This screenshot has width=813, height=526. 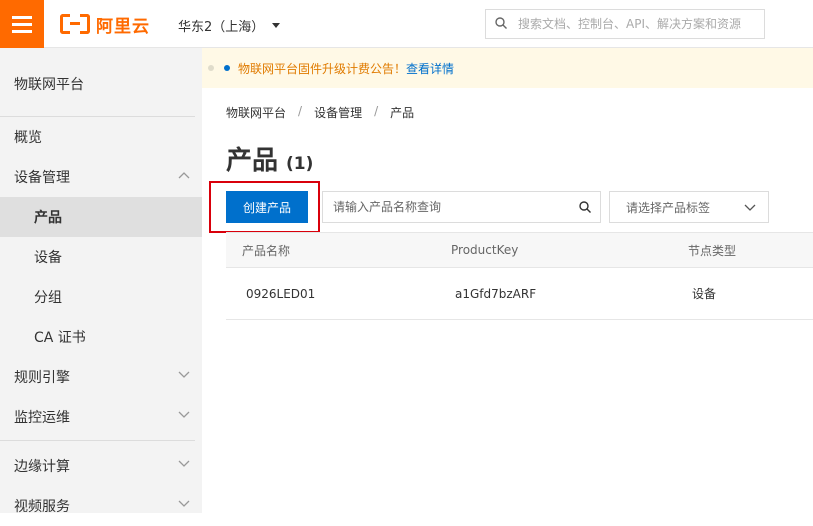 What do you see at coordinates (252, 161) in the screenshot?
I see `page-title-text: 产品` at bounding box center [252, 161].